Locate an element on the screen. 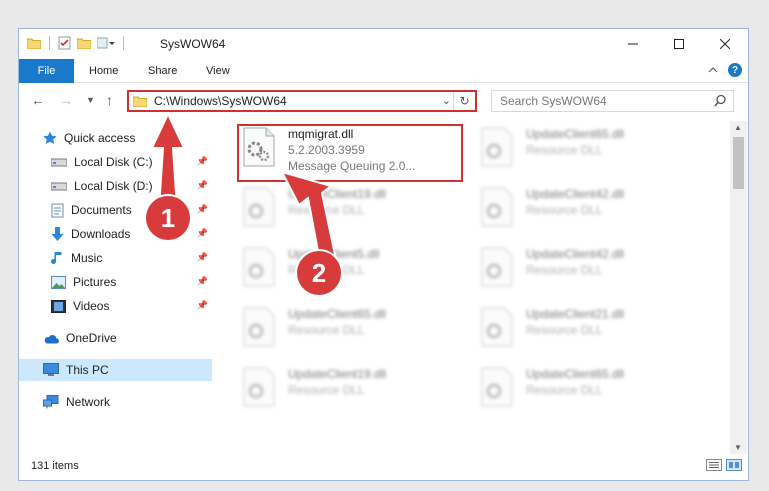  recent-locations-icon: ▼ is located at coordinates (90, 100).